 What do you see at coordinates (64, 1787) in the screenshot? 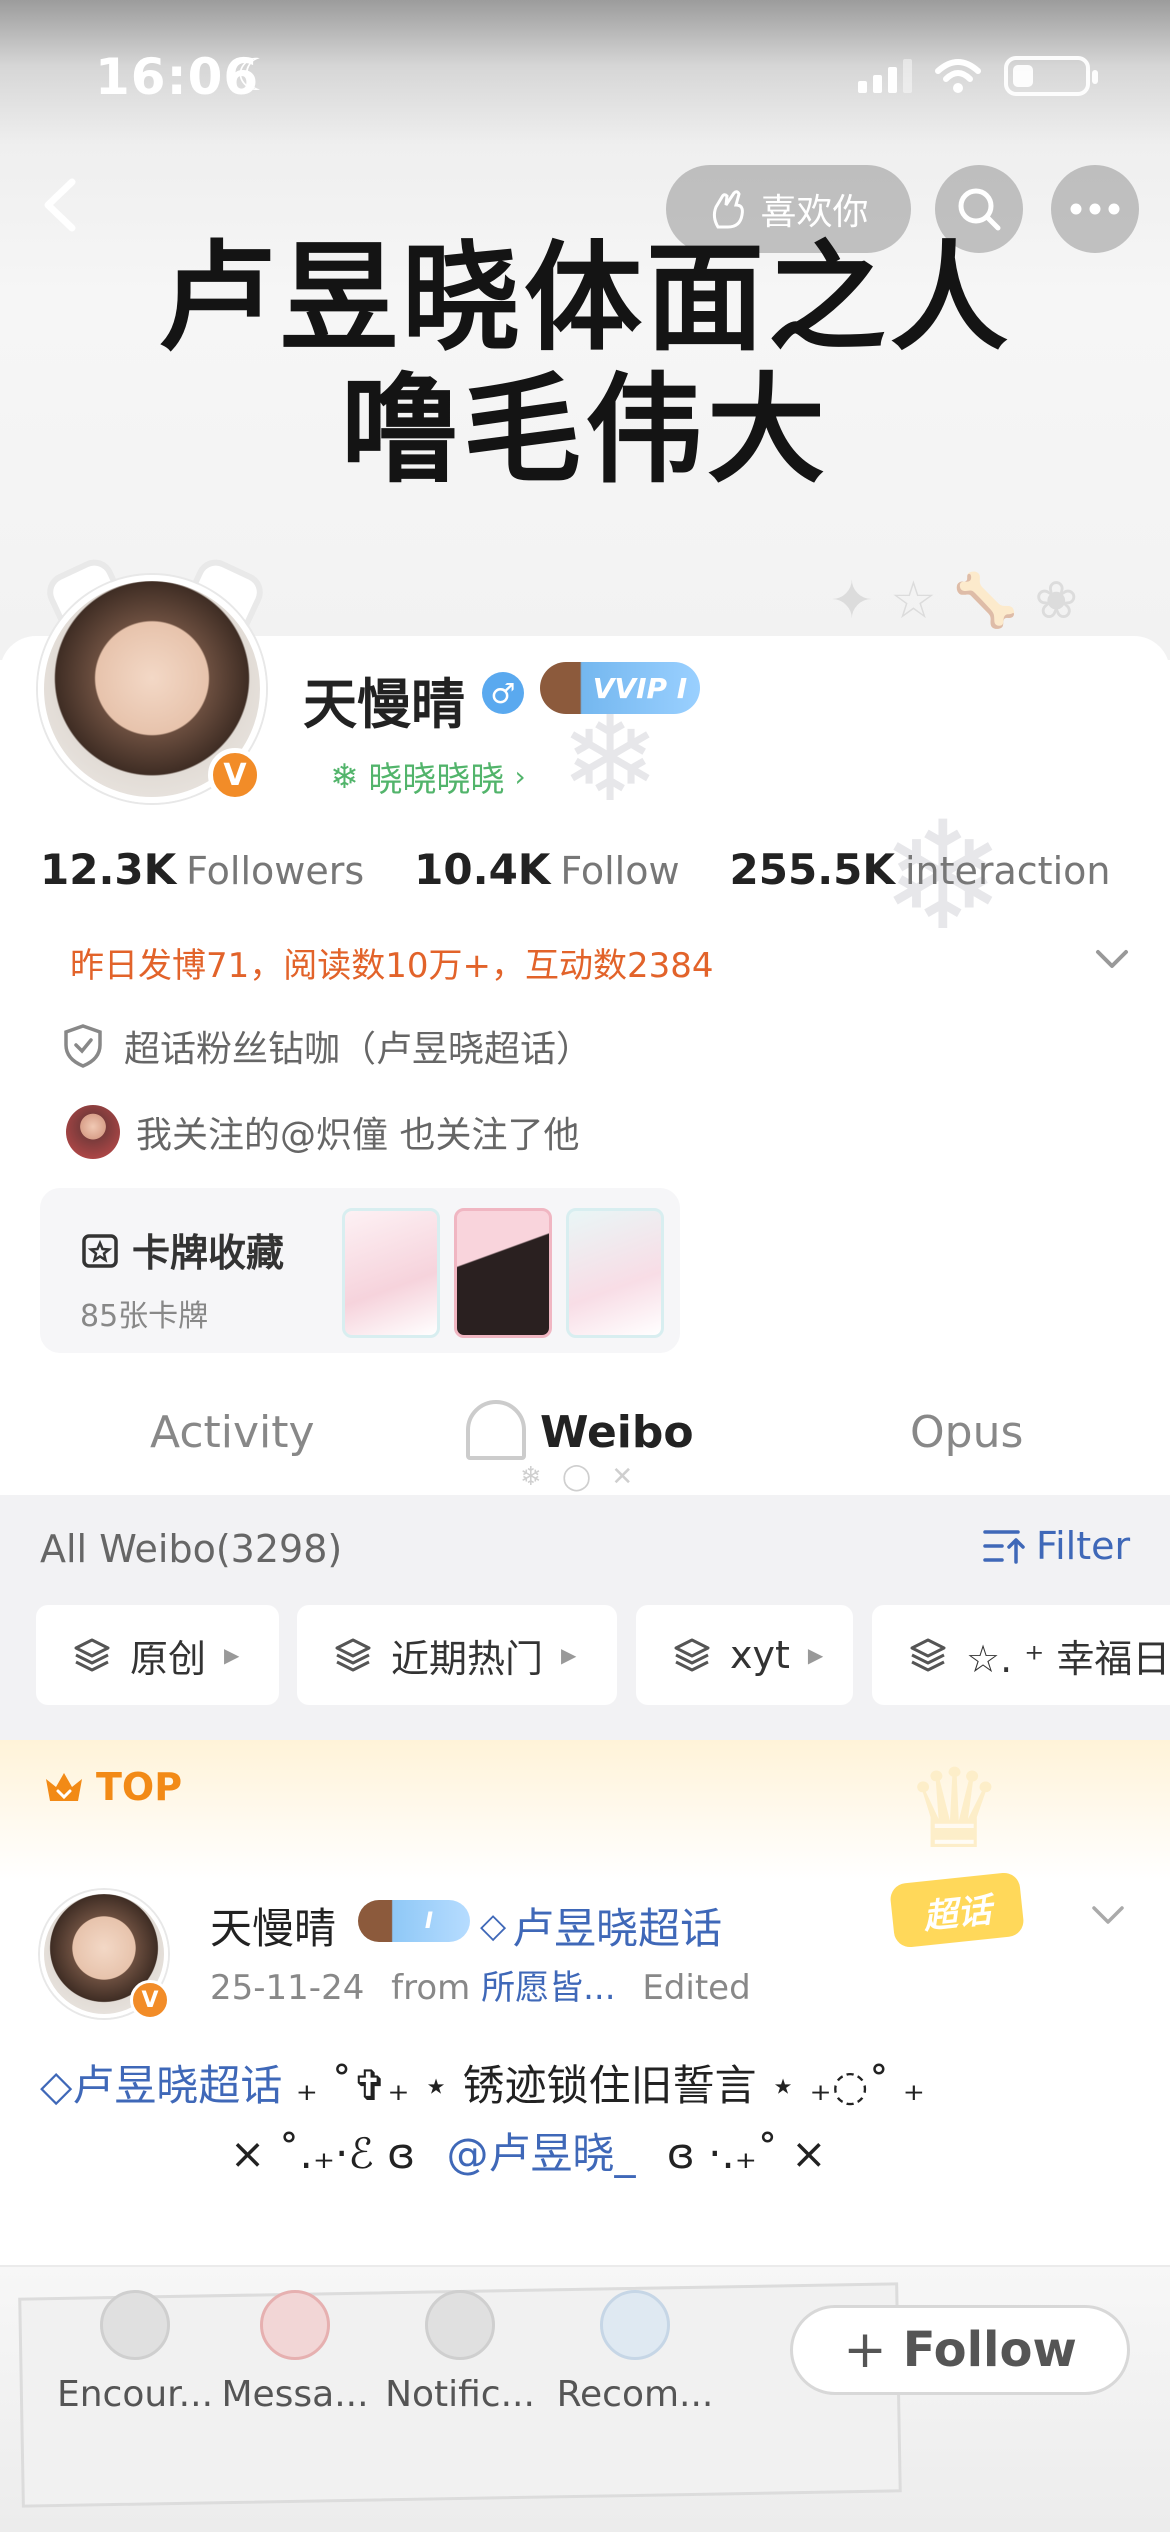
I see `crown-icon` at bounding box center [64, 1787].